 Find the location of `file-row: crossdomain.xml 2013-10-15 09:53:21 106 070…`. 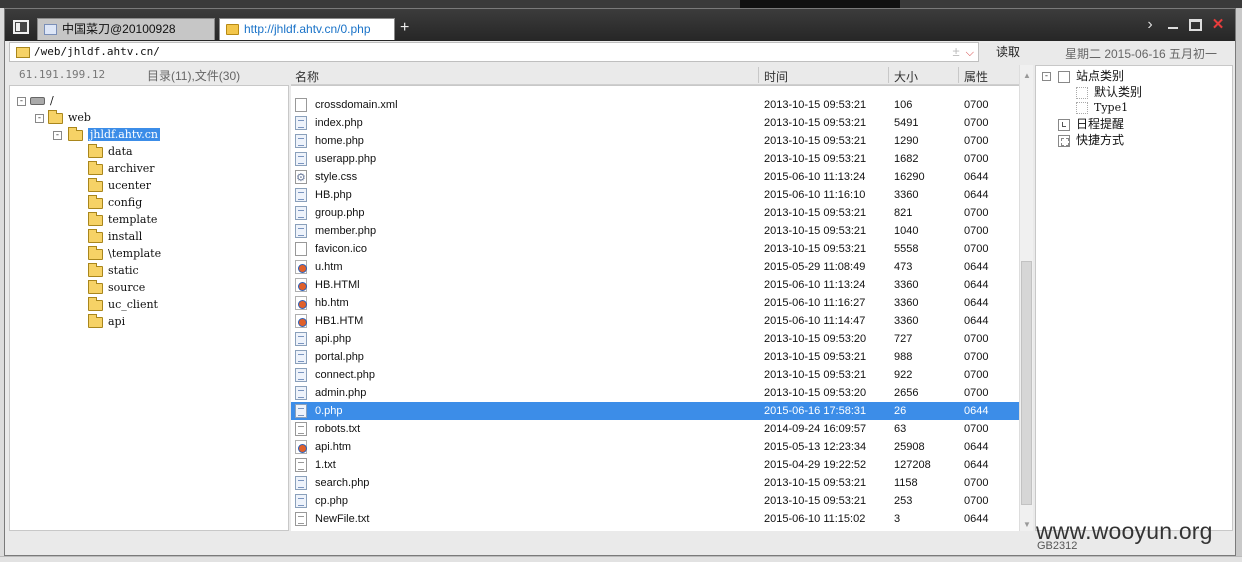

file-row: crossdomain.xml 2013-10-15 09:53:21 106 070… is located at coordinates (655, 105).